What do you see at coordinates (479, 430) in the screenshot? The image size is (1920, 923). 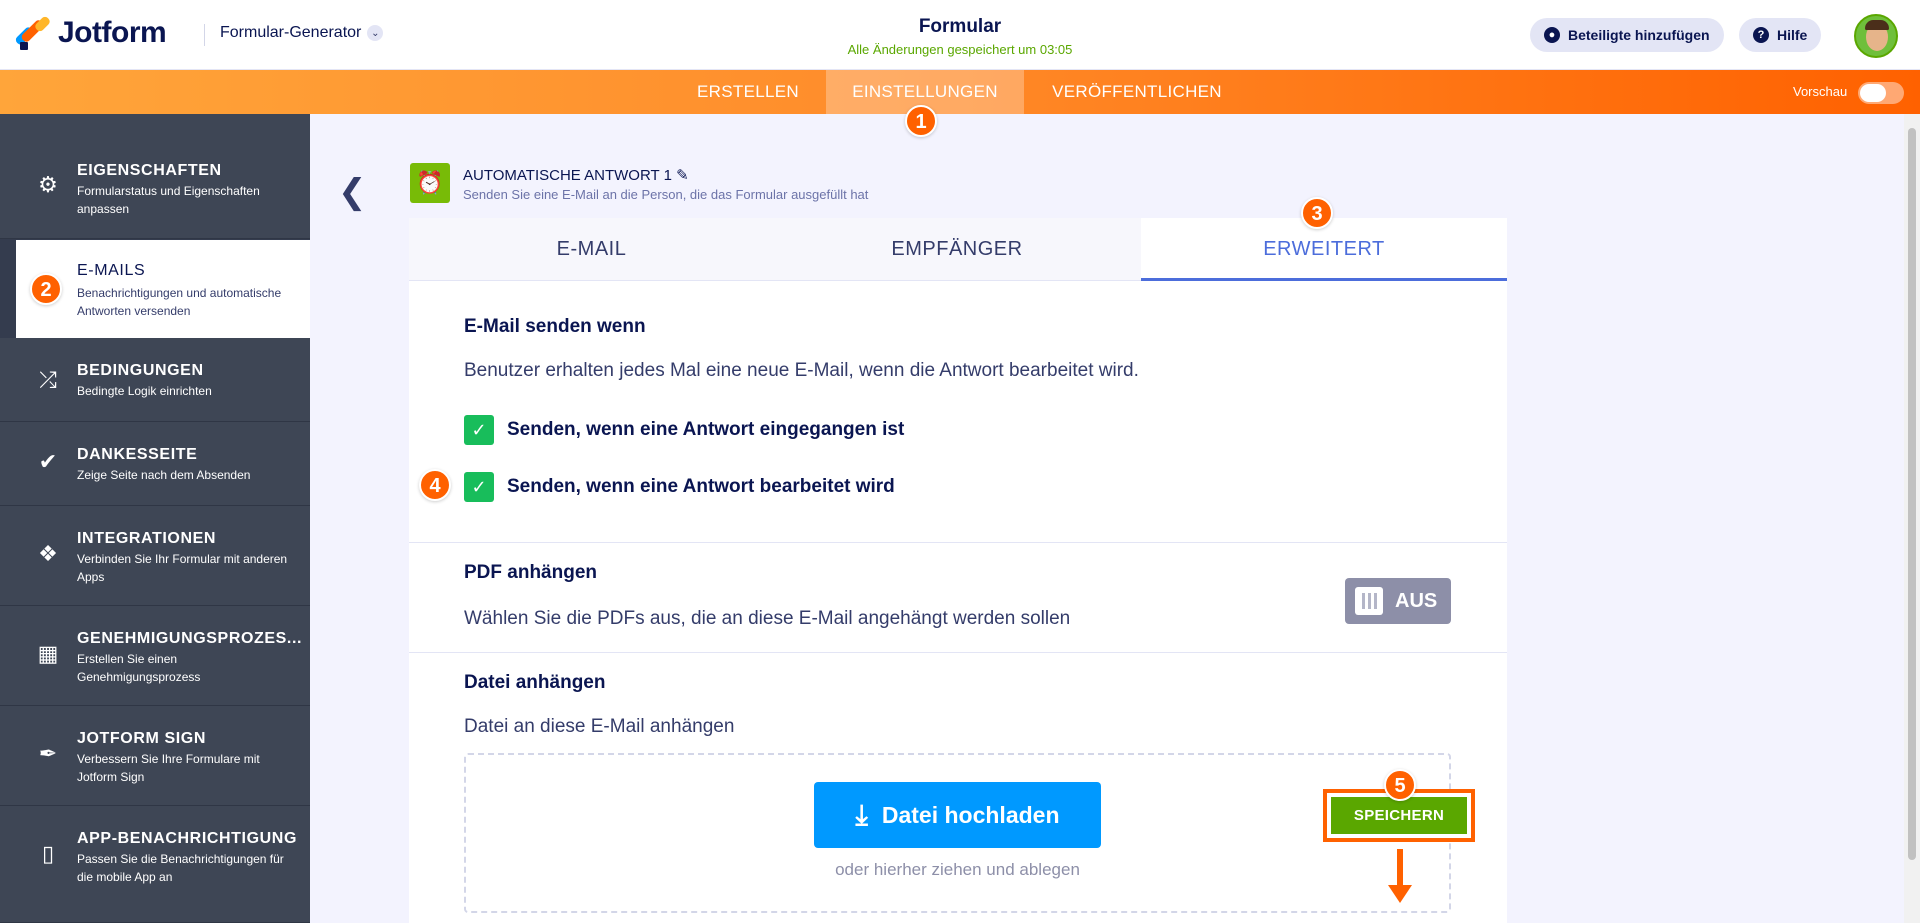 I see `checkbox-on-received: ✓` at bounding box center [479, 430].